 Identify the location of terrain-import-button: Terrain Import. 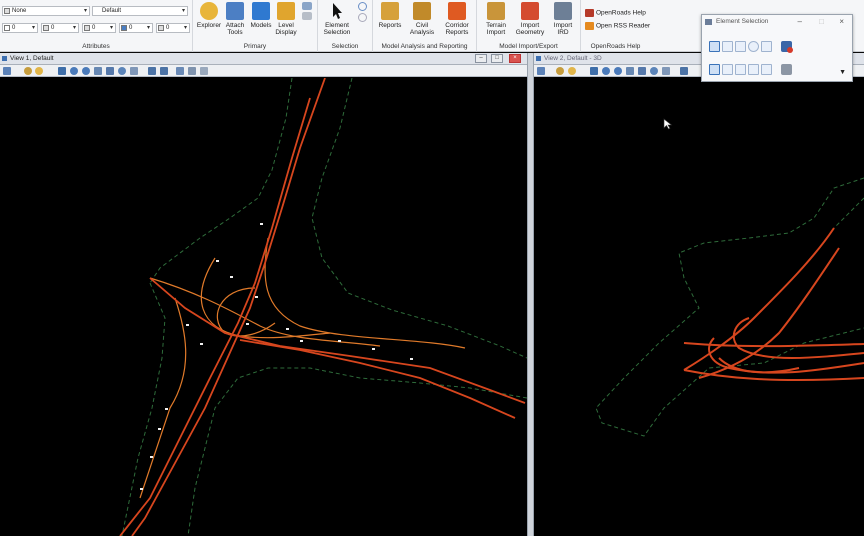
(496, 19).